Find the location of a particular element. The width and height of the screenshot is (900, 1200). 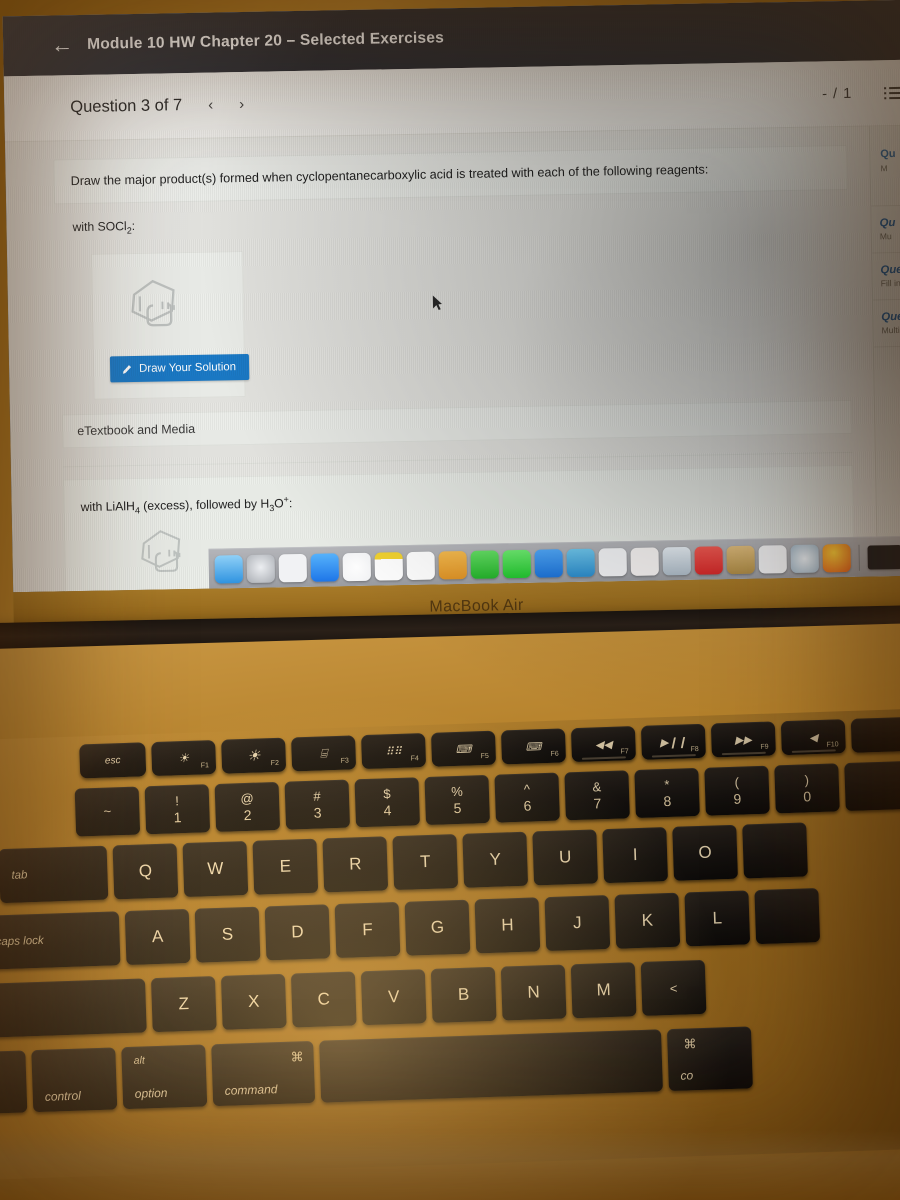

key-fn is located at coordinates (14, 1082).